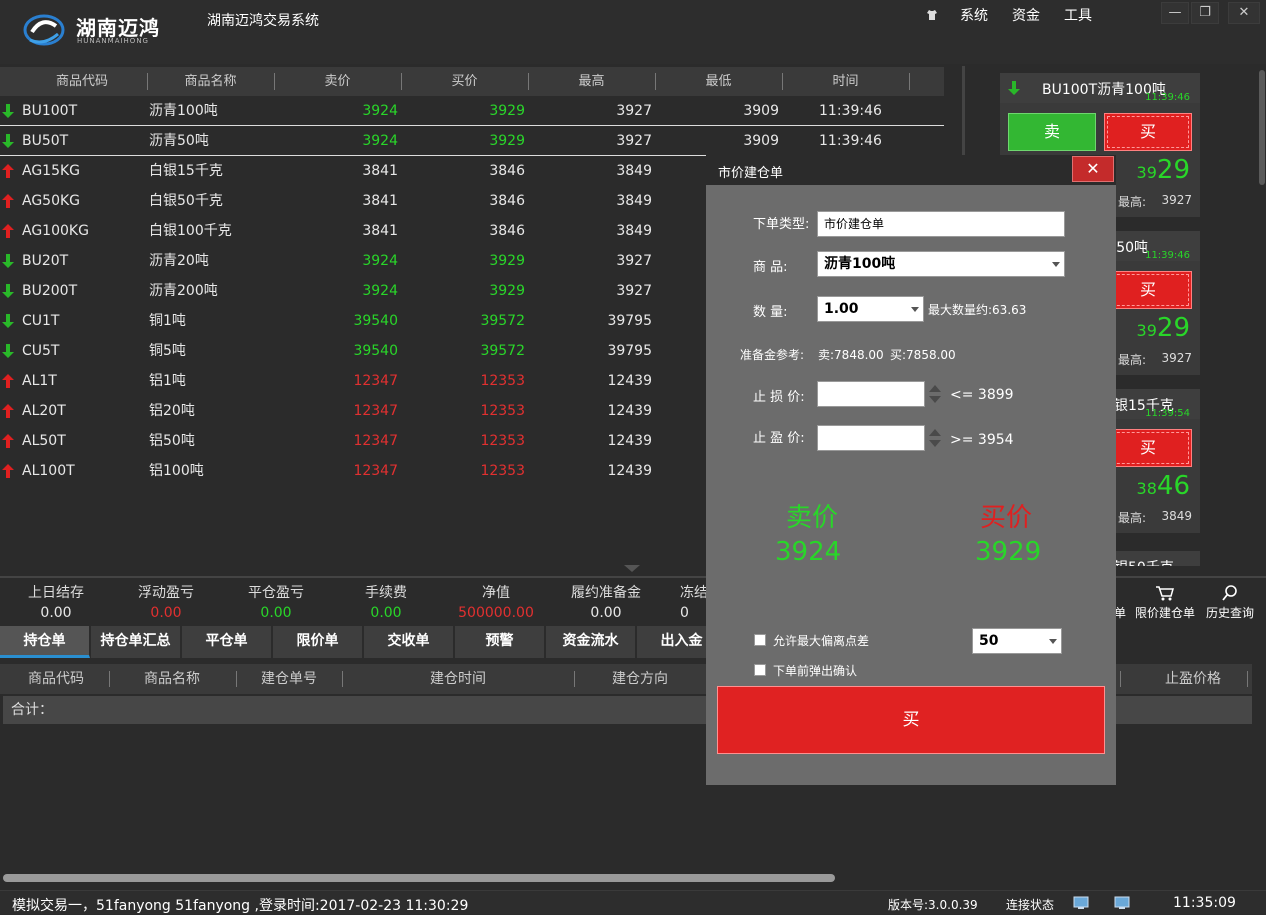 This screenshot has width=1266, height=915. Describe the element at coordinates (1230, 602) in the screenshot. I see `history-tool: 历史查询` at that location.